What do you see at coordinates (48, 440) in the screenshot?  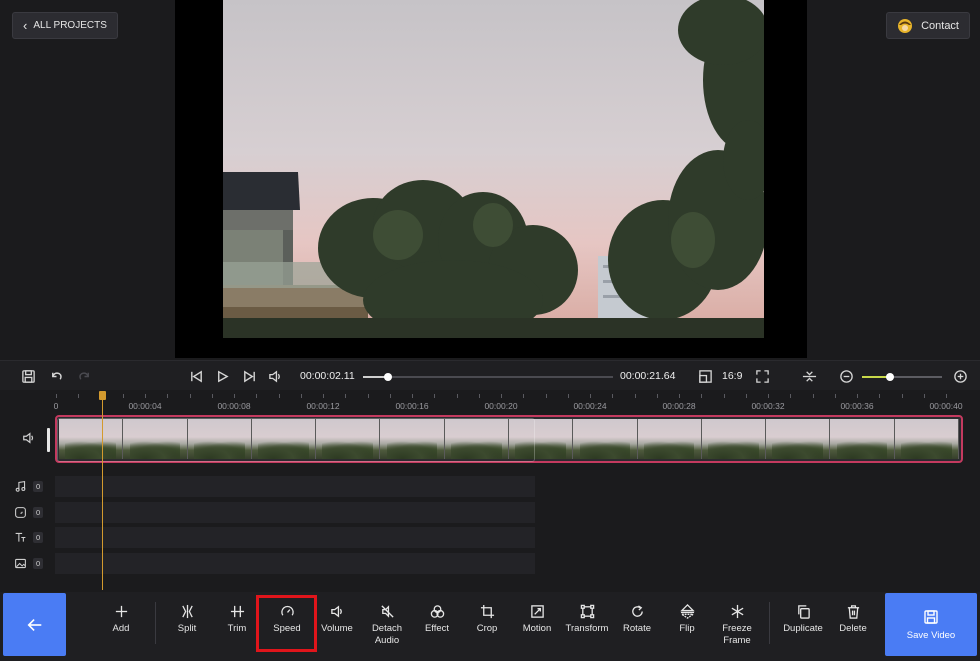 I see `track-indicator` at bounding box center [48, 440].